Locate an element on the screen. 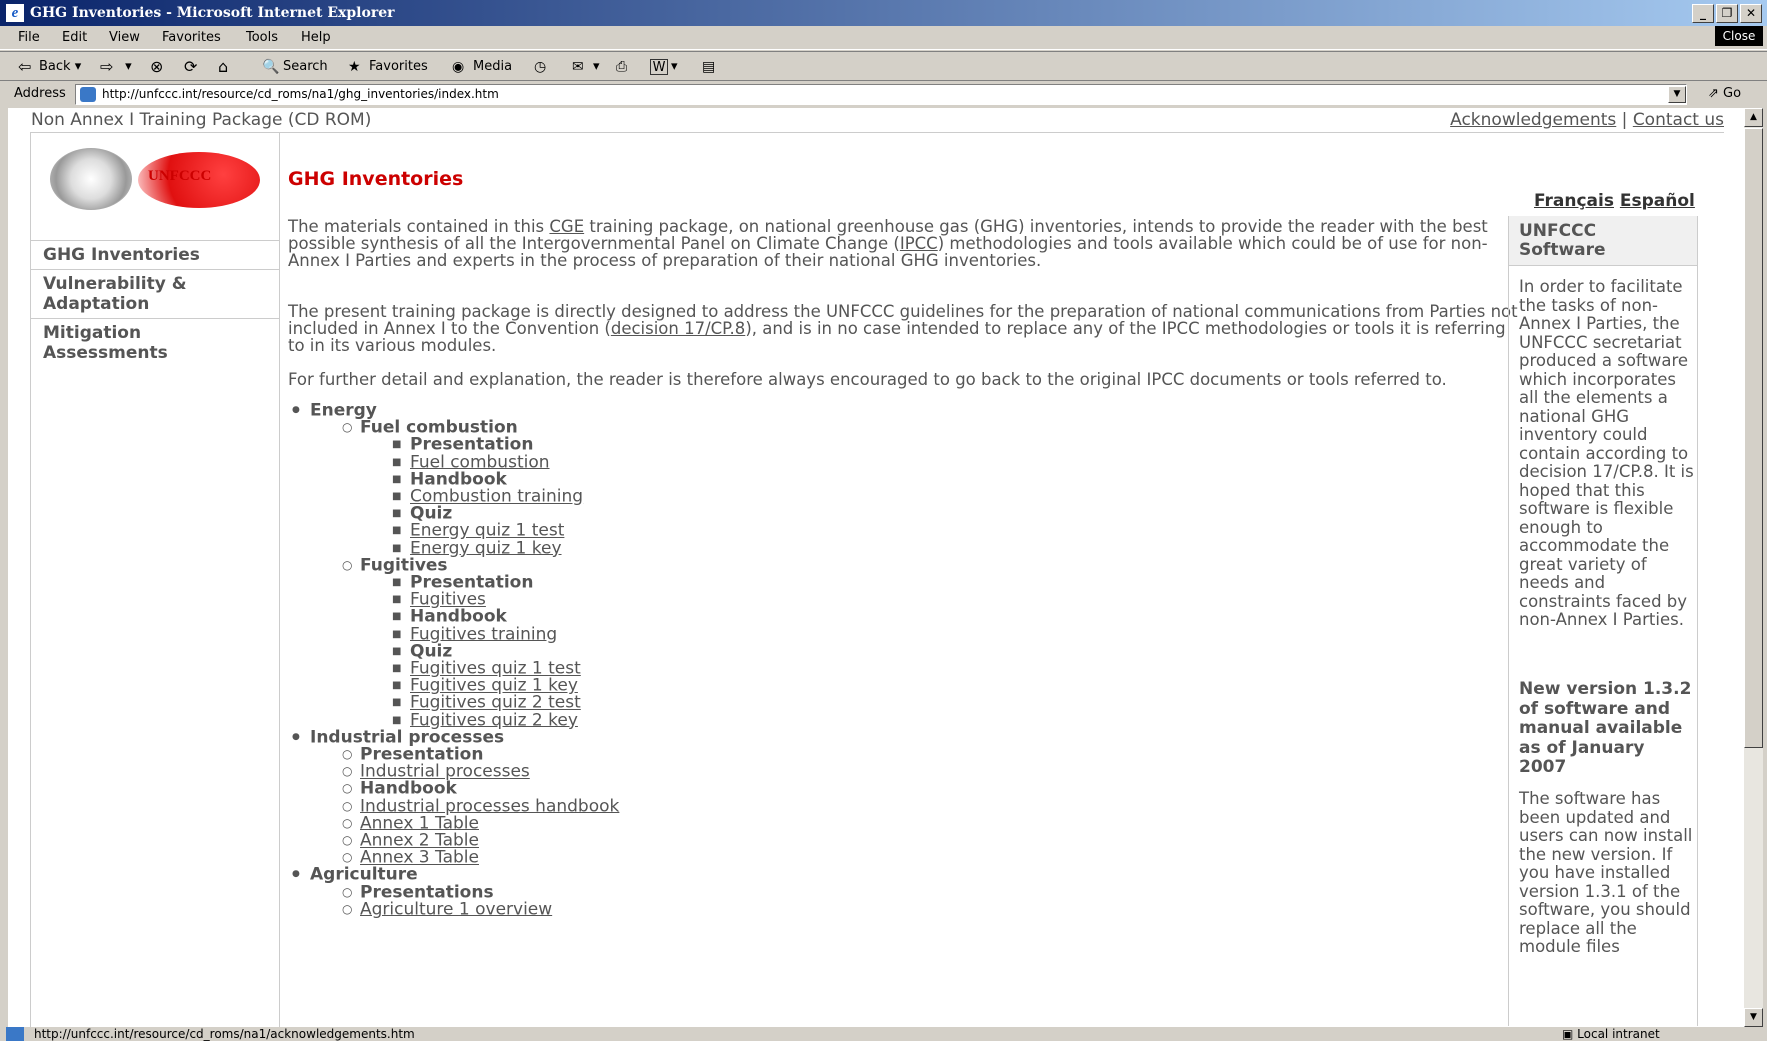 The image size is (1767, 1041). page-title: GHG Inventories is located at coordinates (376, 179).